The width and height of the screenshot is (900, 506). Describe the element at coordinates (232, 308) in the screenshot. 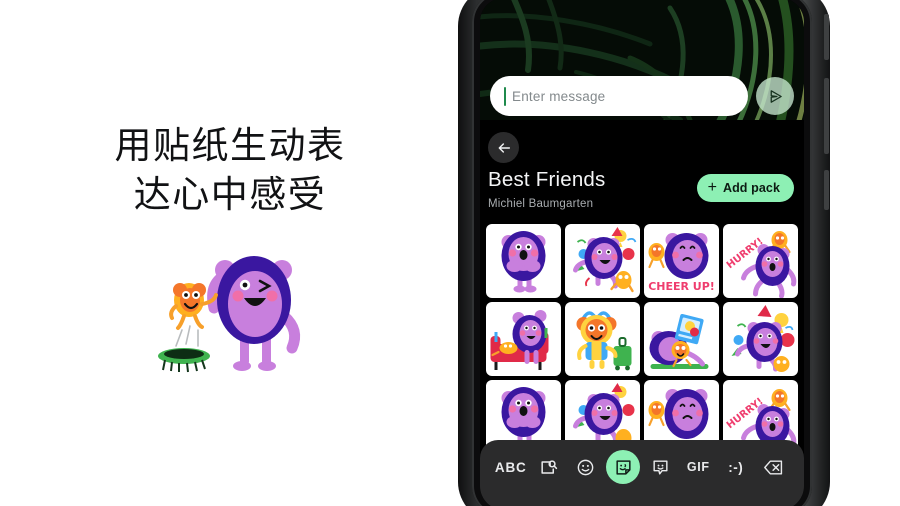

I see `promo-illustration` at that location.